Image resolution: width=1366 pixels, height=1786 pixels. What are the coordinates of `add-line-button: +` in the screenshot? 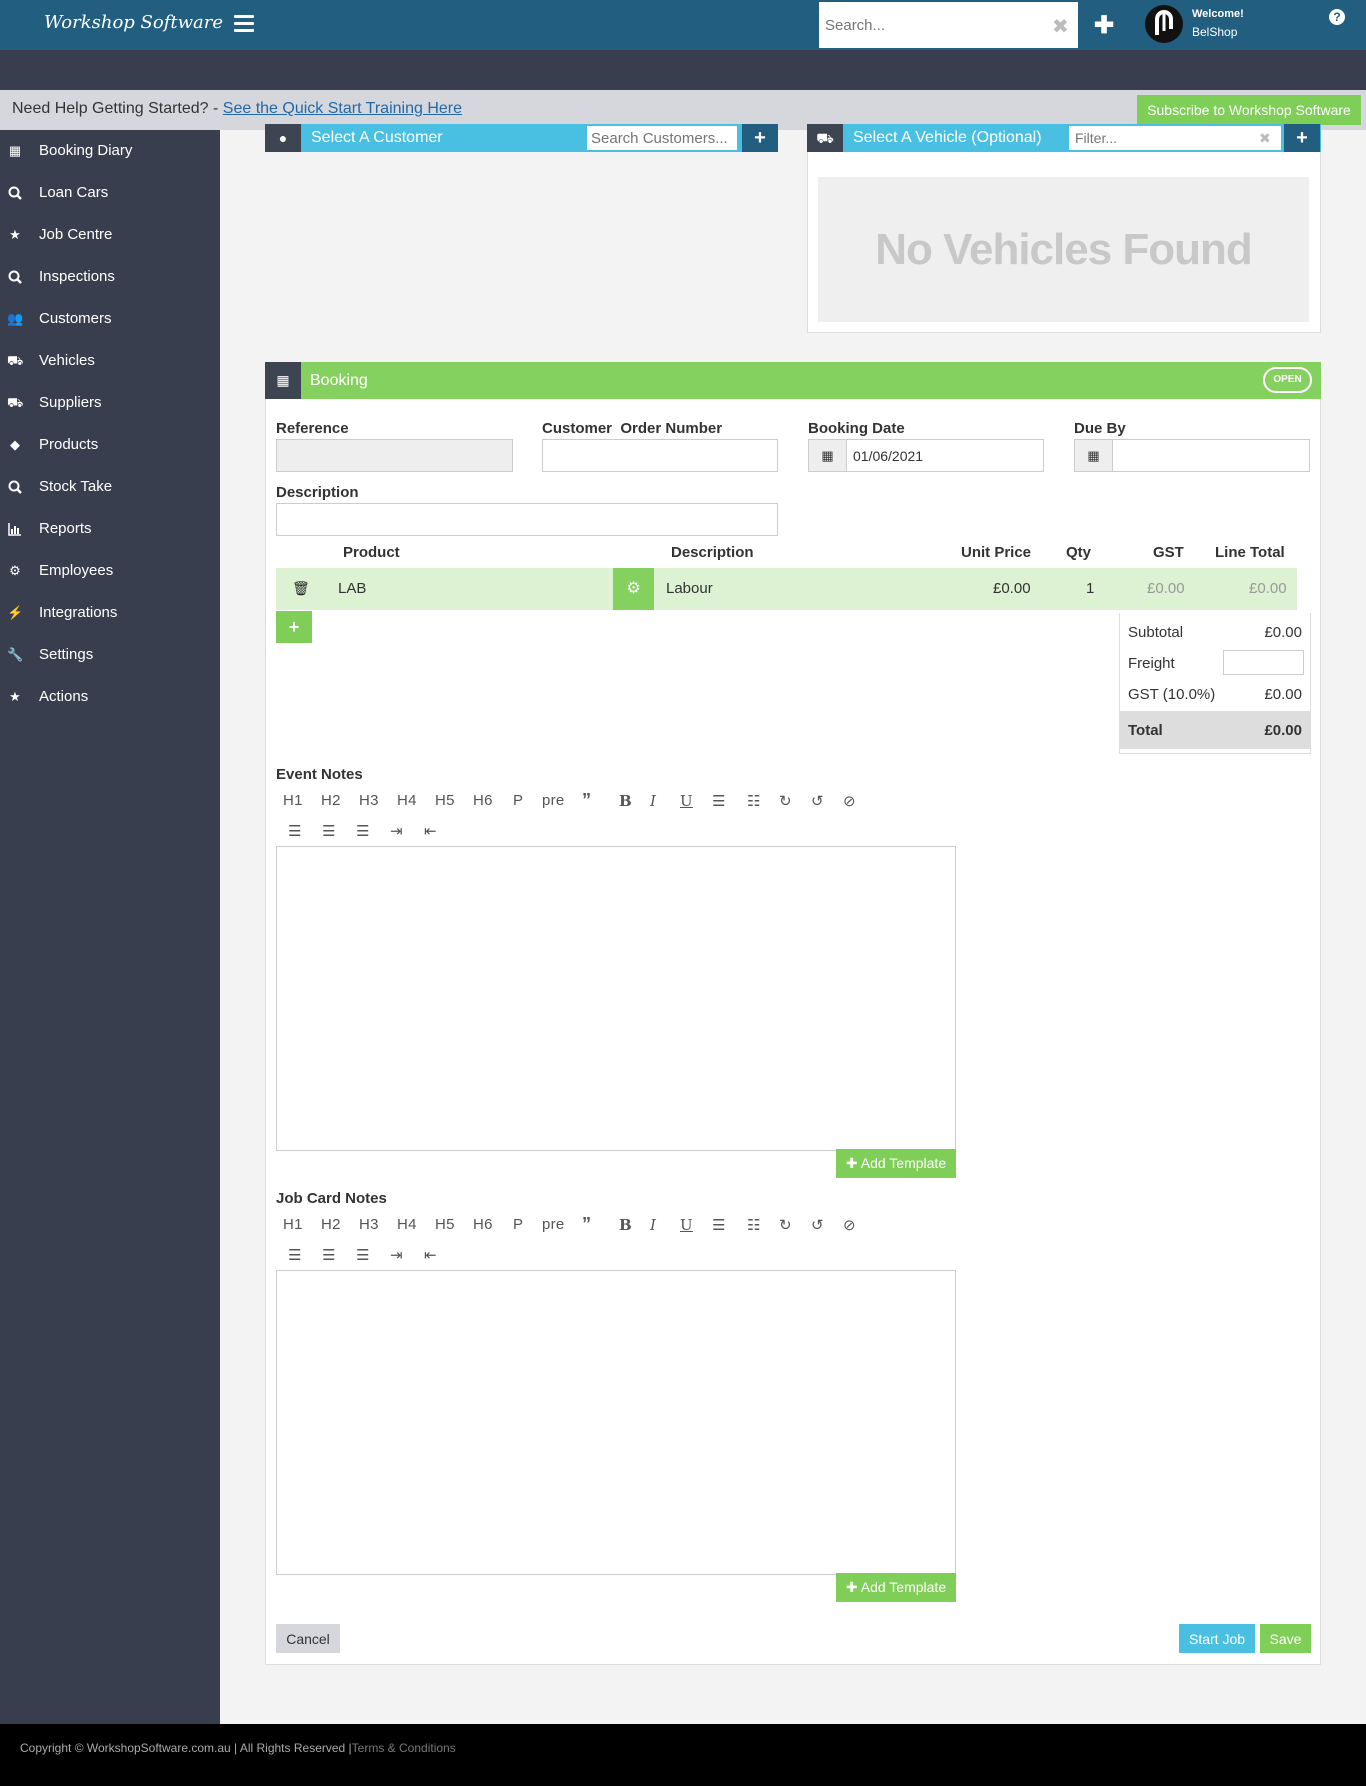 It's located at (294, 627).